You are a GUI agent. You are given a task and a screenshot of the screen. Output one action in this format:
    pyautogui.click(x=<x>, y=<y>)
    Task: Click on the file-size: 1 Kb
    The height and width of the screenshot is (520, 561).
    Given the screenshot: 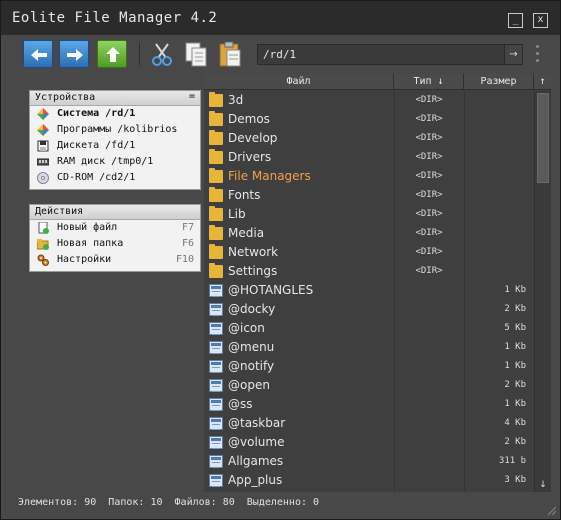 What is the action you would take?
    pyautogui.click(x=515, y=404)
    